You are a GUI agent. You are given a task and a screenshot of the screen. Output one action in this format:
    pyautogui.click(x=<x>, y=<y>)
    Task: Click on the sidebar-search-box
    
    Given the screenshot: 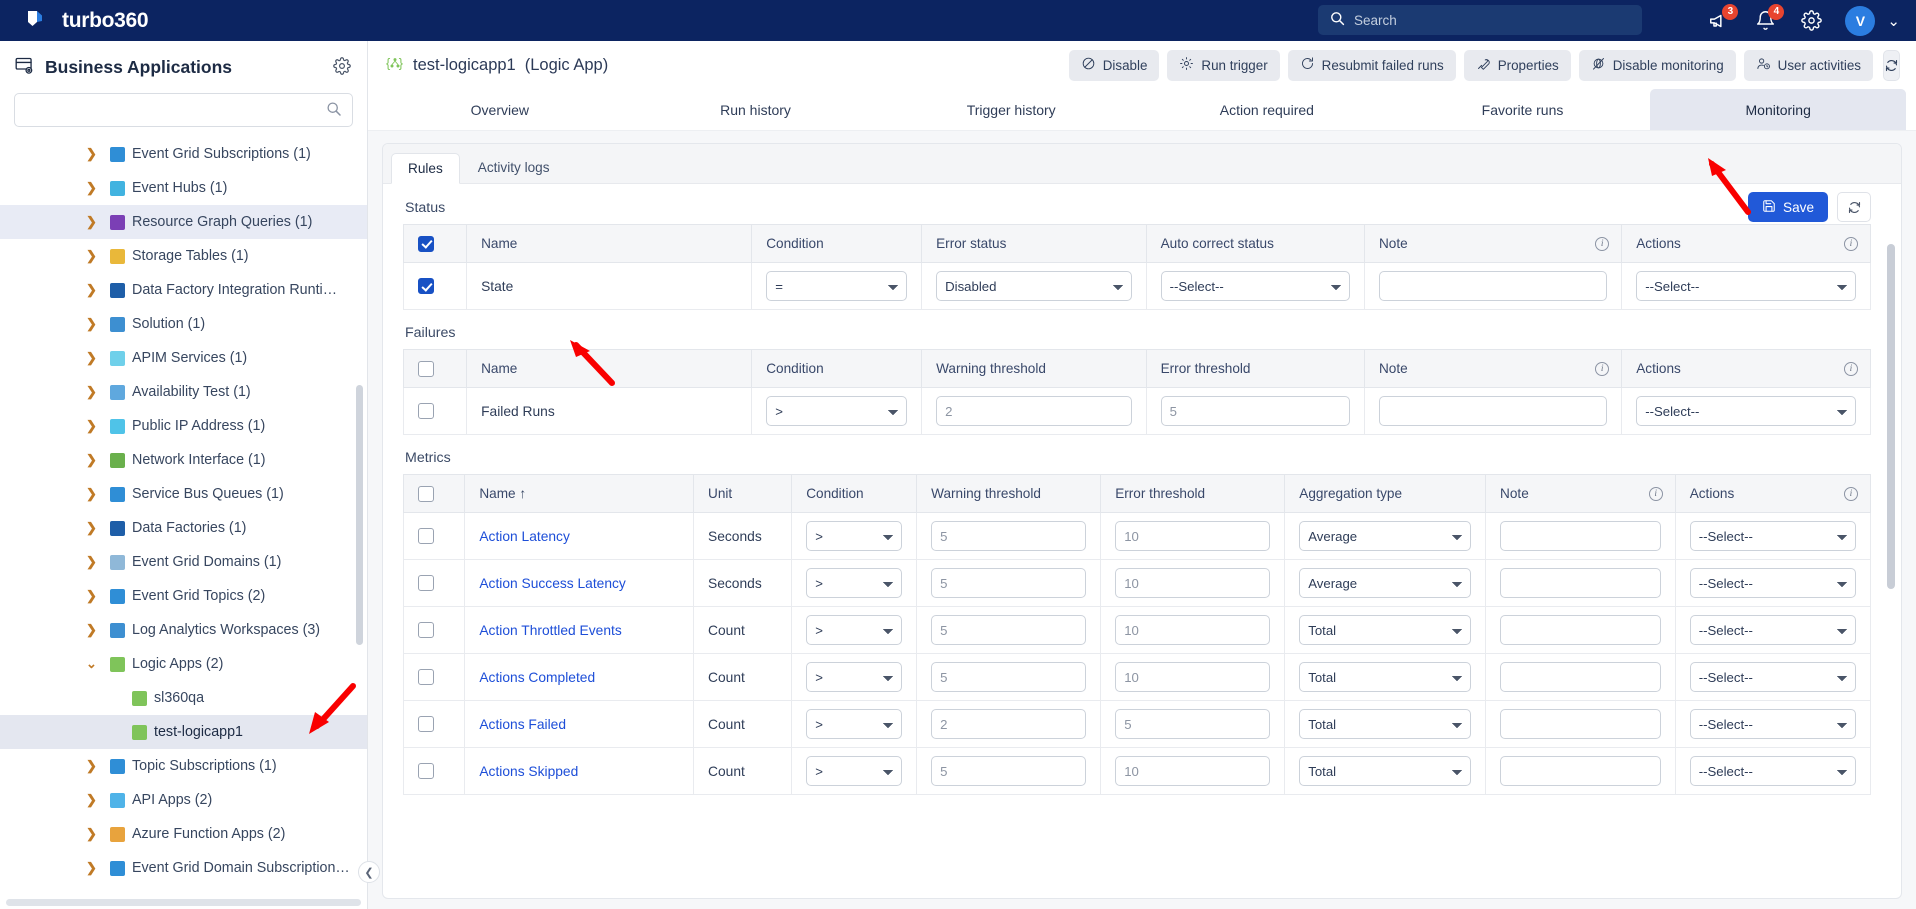 What is the action you would take?
    pyautogui.click(x=183, y=110)
    